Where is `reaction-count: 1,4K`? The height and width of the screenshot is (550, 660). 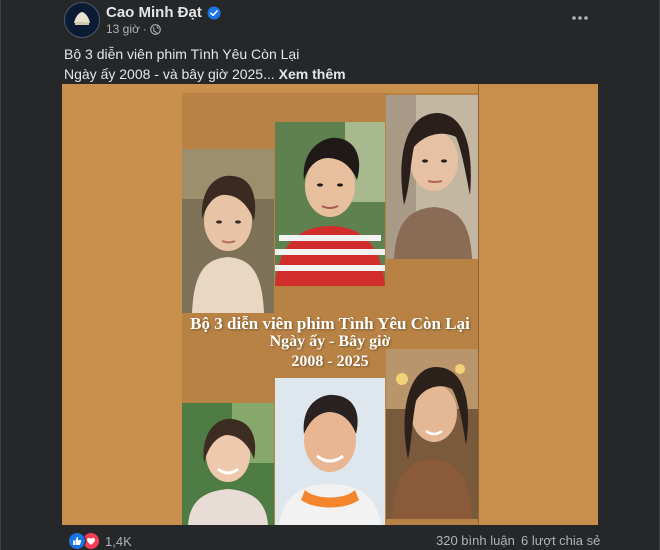
reaction-count: 1,4K is located at coordinates (118, 541).